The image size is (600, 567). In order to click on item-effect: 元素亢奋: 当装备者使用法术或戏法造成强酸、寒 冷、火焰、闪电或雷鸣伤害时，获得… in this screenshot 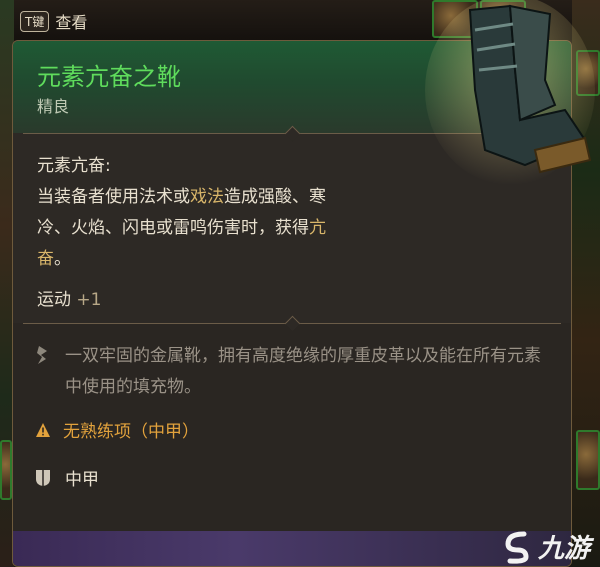, I will do `click(217, 213)`.